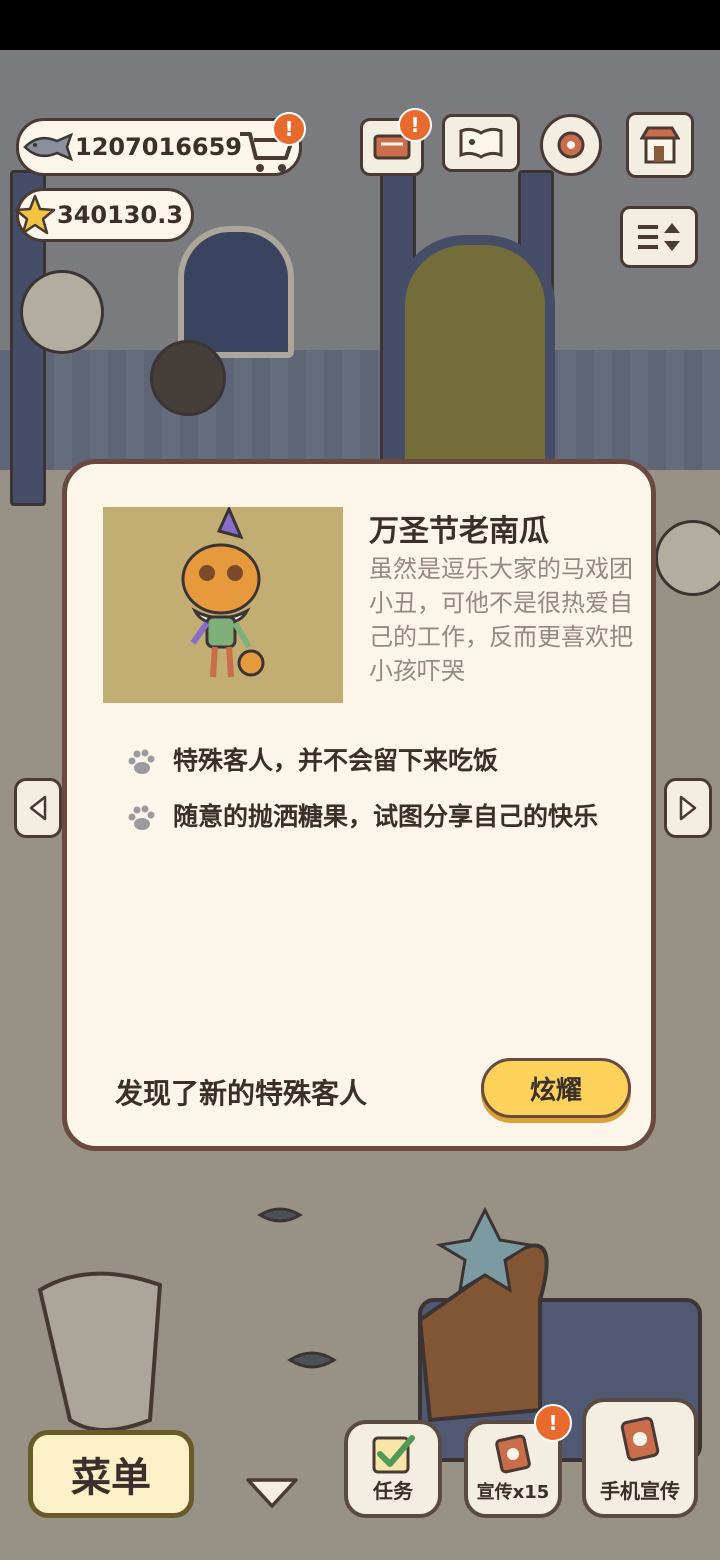 The image size is (720, 1560). Describe the element at coordinates (38, 808) in the screenshot. I see `scroll-left-arrow-icon` at that location.